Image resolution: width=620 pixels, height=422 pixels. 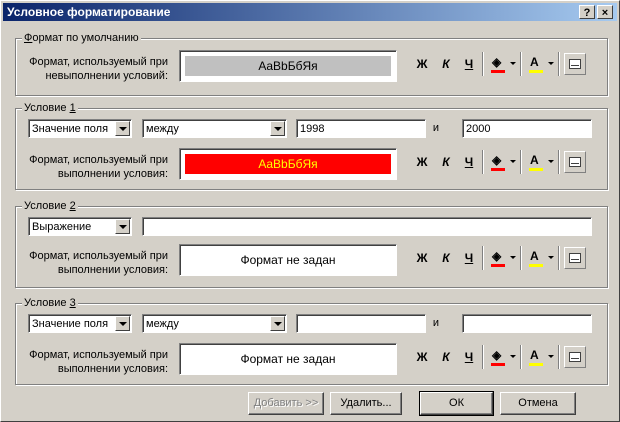 I want to click on condition-3-value1-input, so click(x=361, y=323).